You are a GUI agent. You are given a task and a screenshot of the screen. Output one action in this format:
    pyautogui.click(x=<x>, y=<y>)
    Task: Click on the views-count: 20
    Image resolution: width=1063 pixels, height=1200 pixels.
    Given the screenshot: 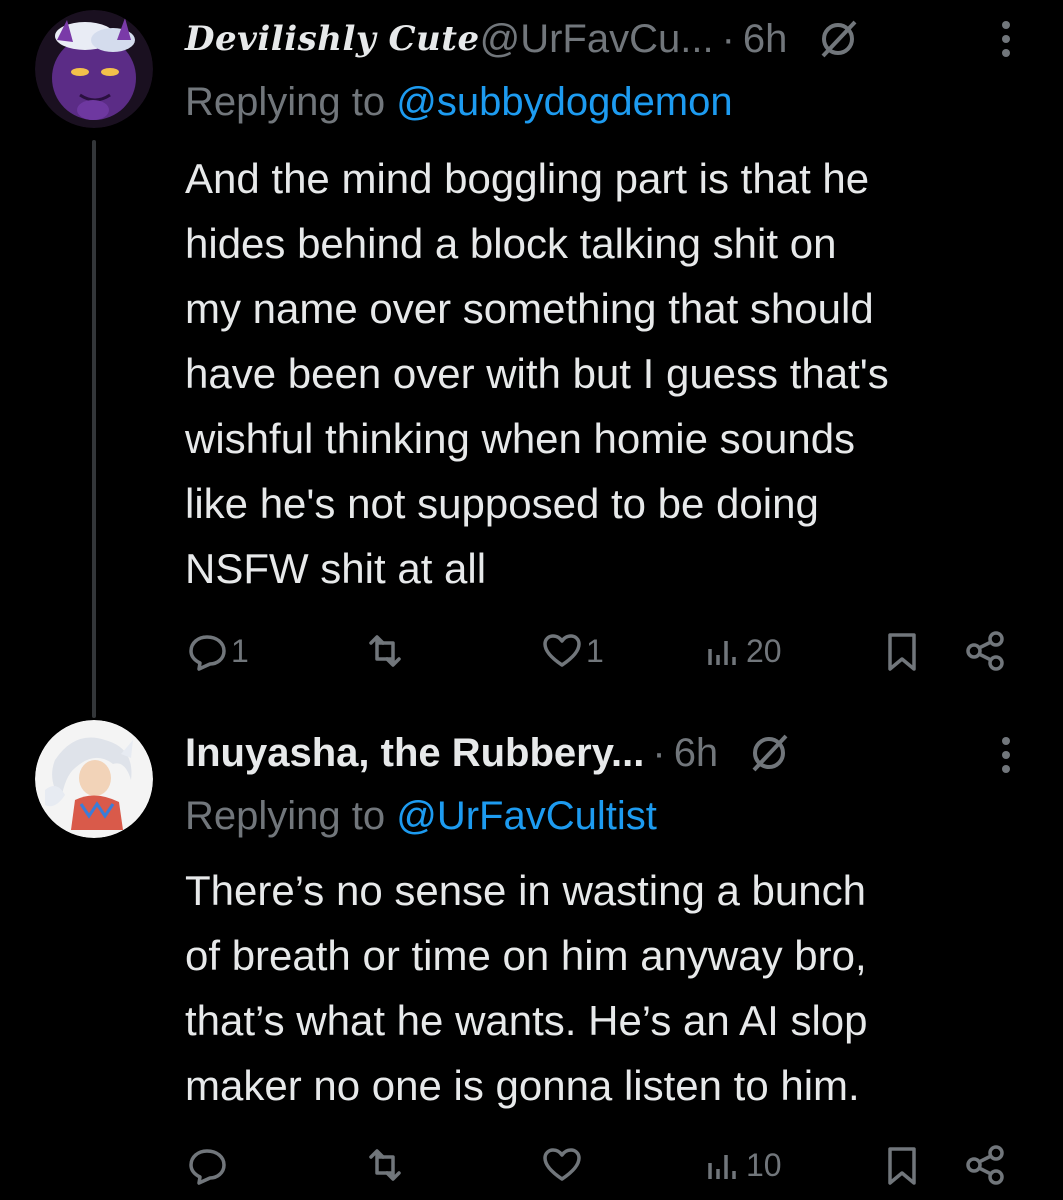 What is the action you would take?
    pyautogui.click(x=764, y=650)
    